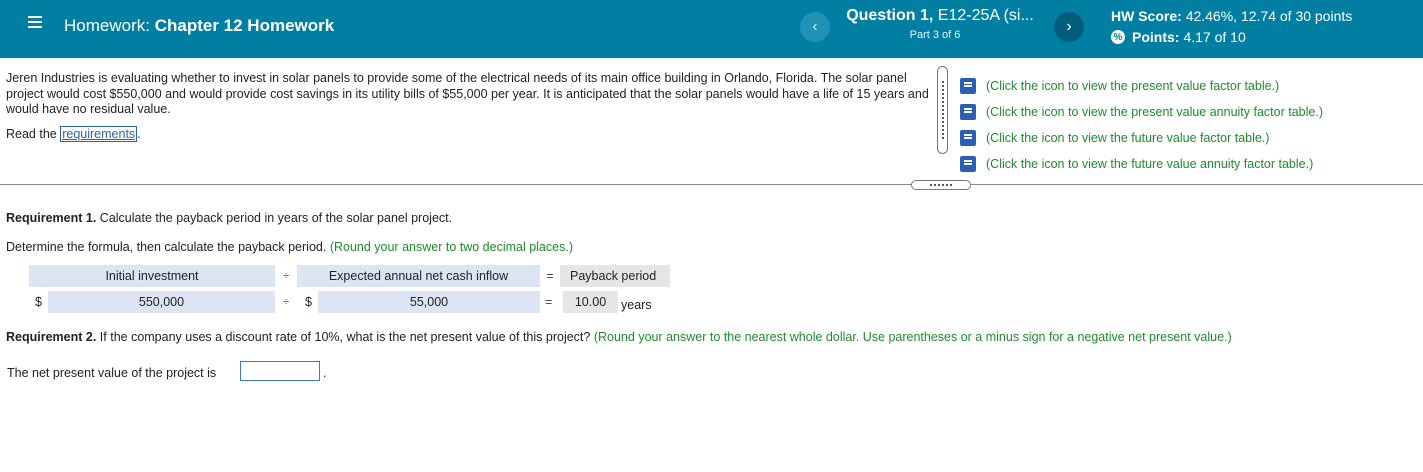 Image resolution: width=1423 pixels, height=472 pixels. Describe the element at coordinates (935, 35) in the screenshot. I see `question-part: Part 3 of 6` at that location.